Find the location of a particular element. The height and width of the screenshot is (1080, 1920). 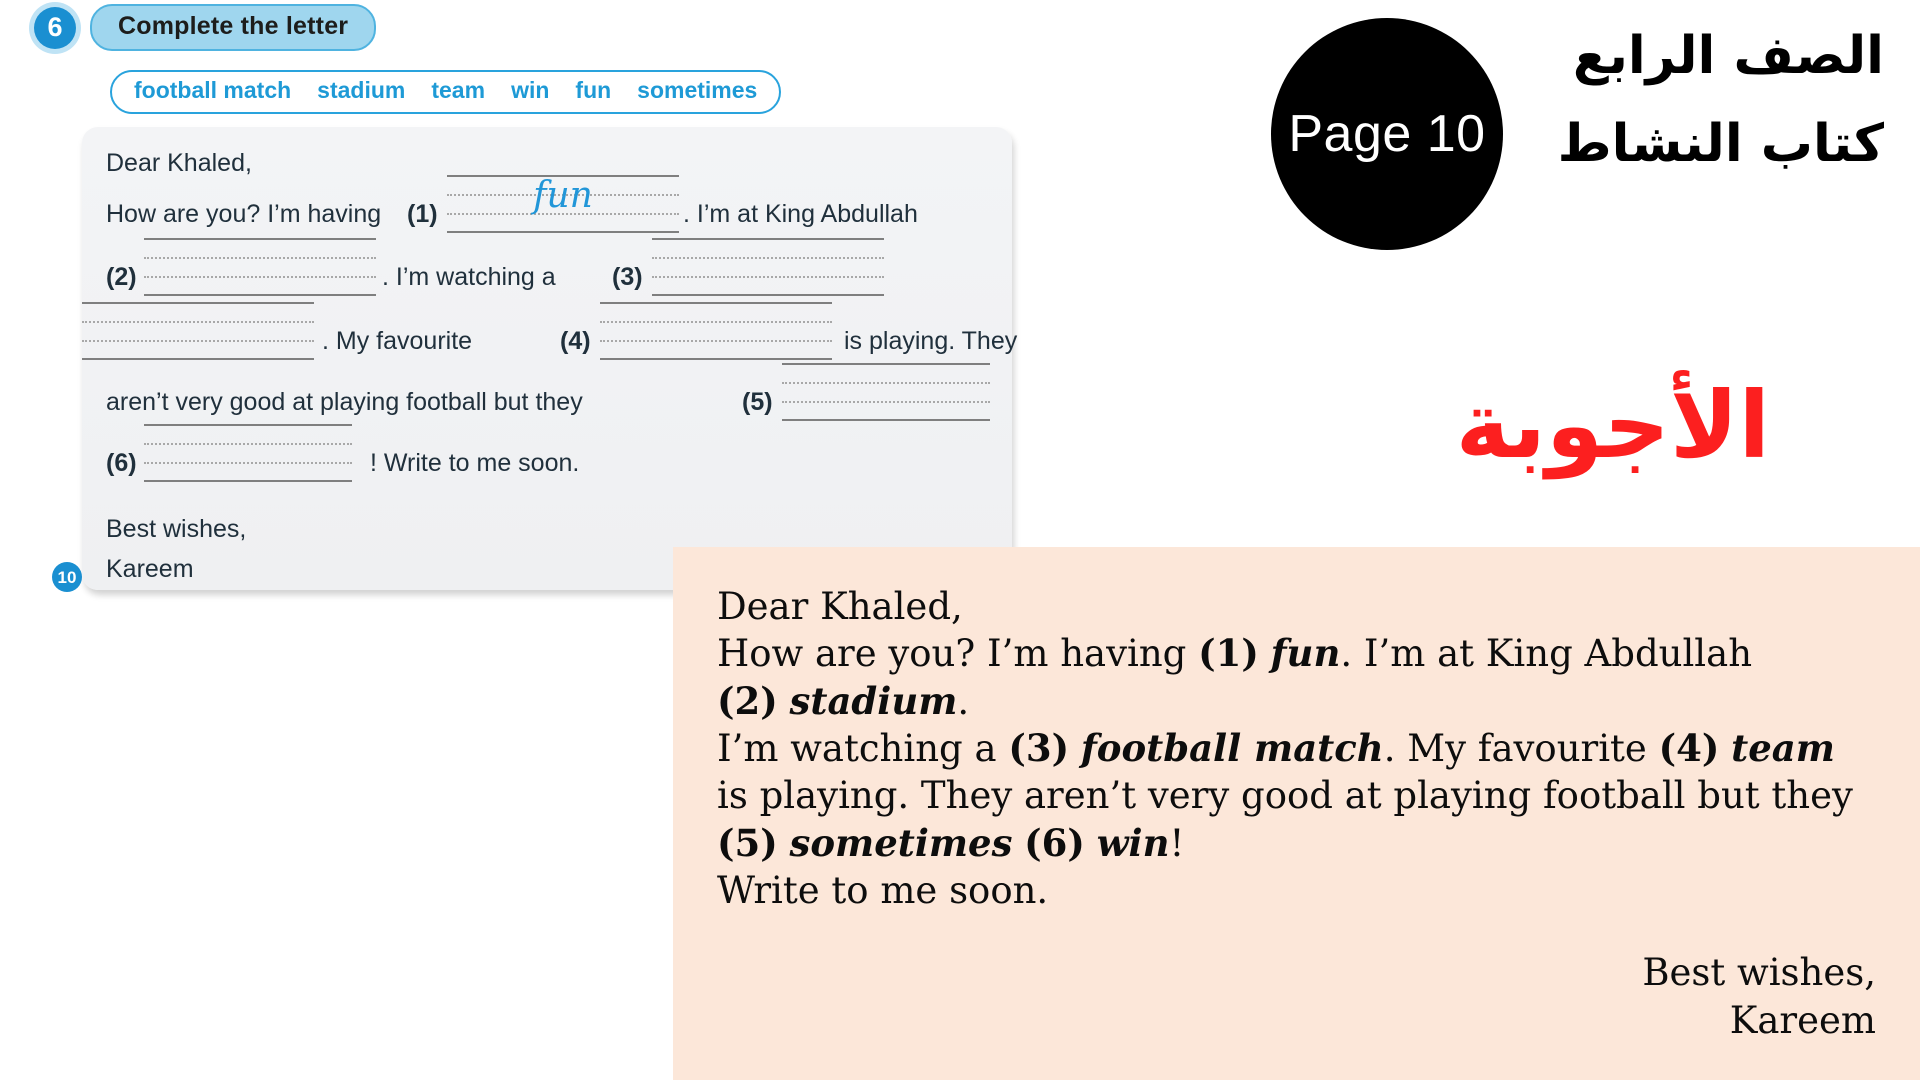

arabic-grade-label: الصف الرابع is located at coordinates (1728, 56).